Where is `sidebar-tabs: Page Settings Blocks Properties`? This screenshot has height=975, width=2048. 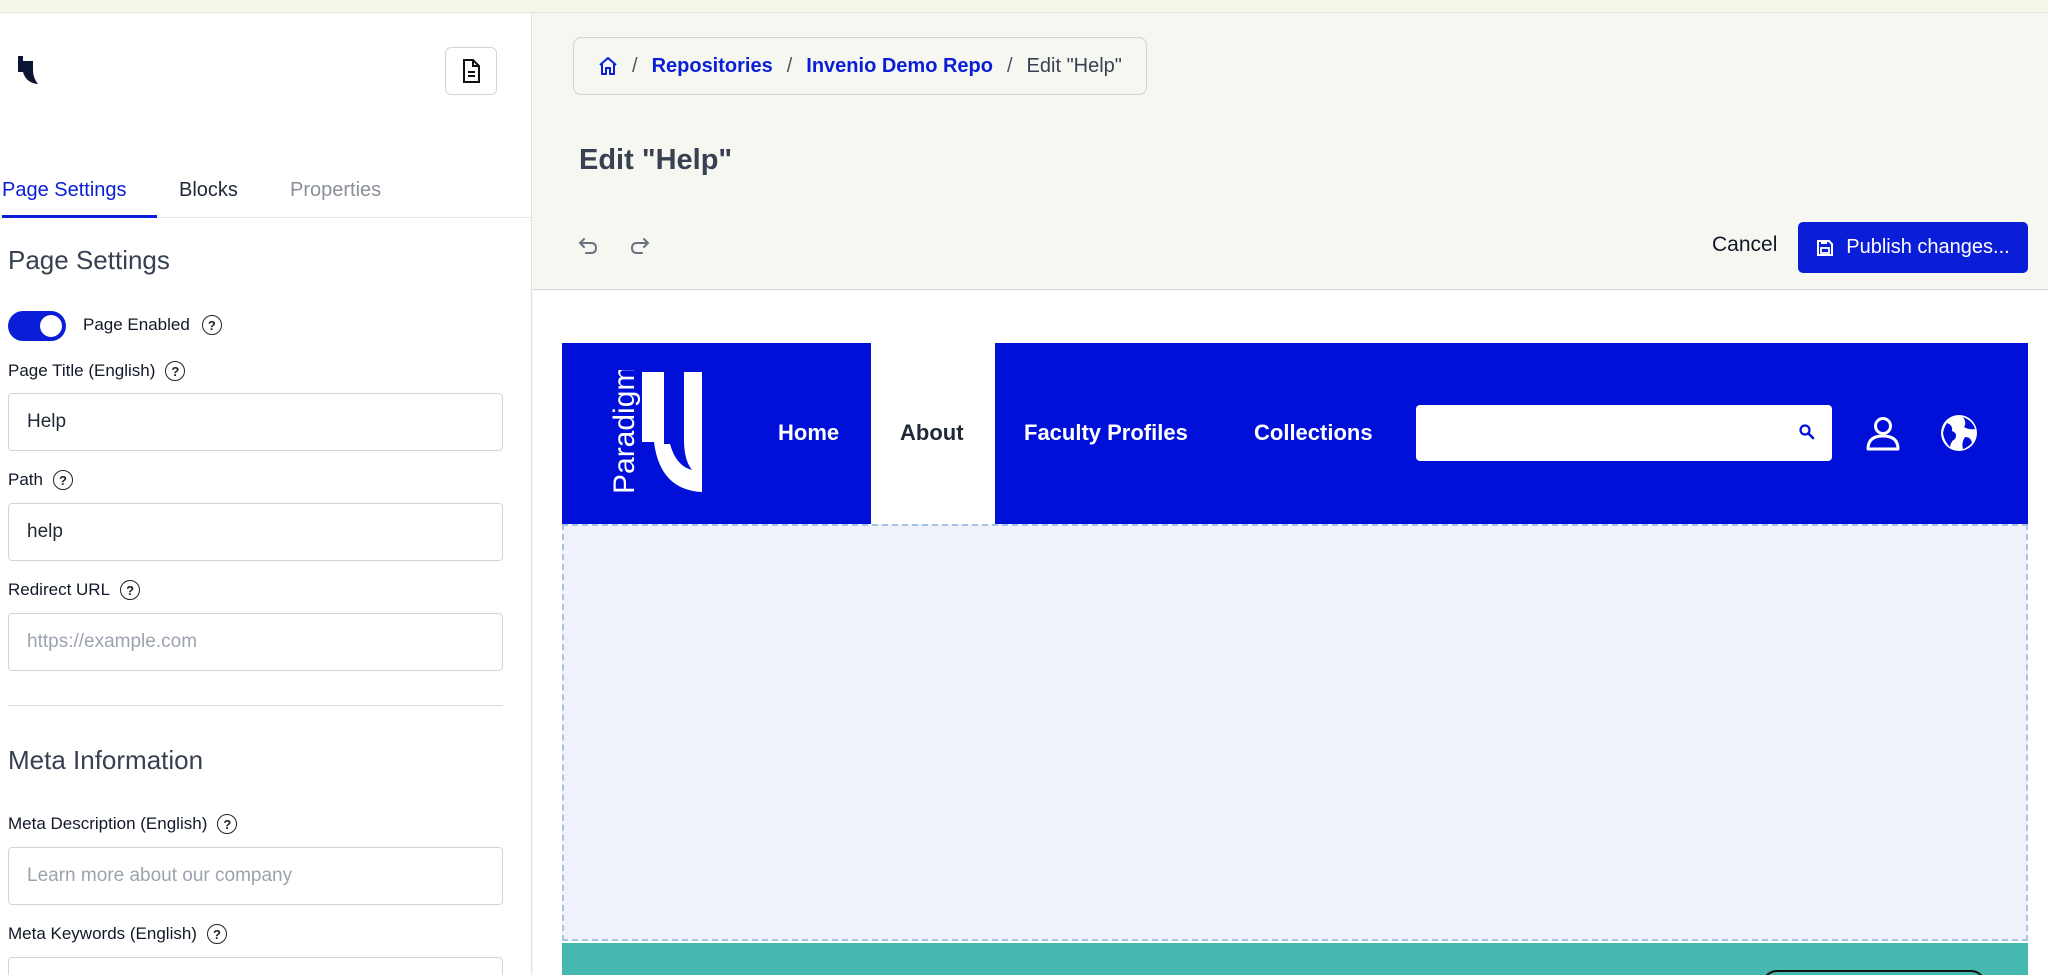
sidebar-tabs: Page Settings Blocks Properties is located at coordinates (265, 195).